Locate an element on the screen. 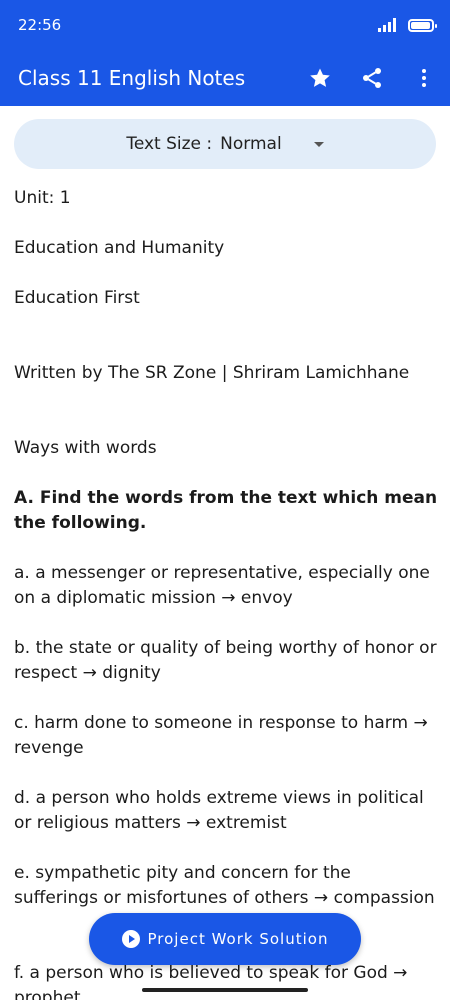 This screenshot has width=450, height=1000. theme-heading: Education and Humanity is located at coordinates (119, 248).